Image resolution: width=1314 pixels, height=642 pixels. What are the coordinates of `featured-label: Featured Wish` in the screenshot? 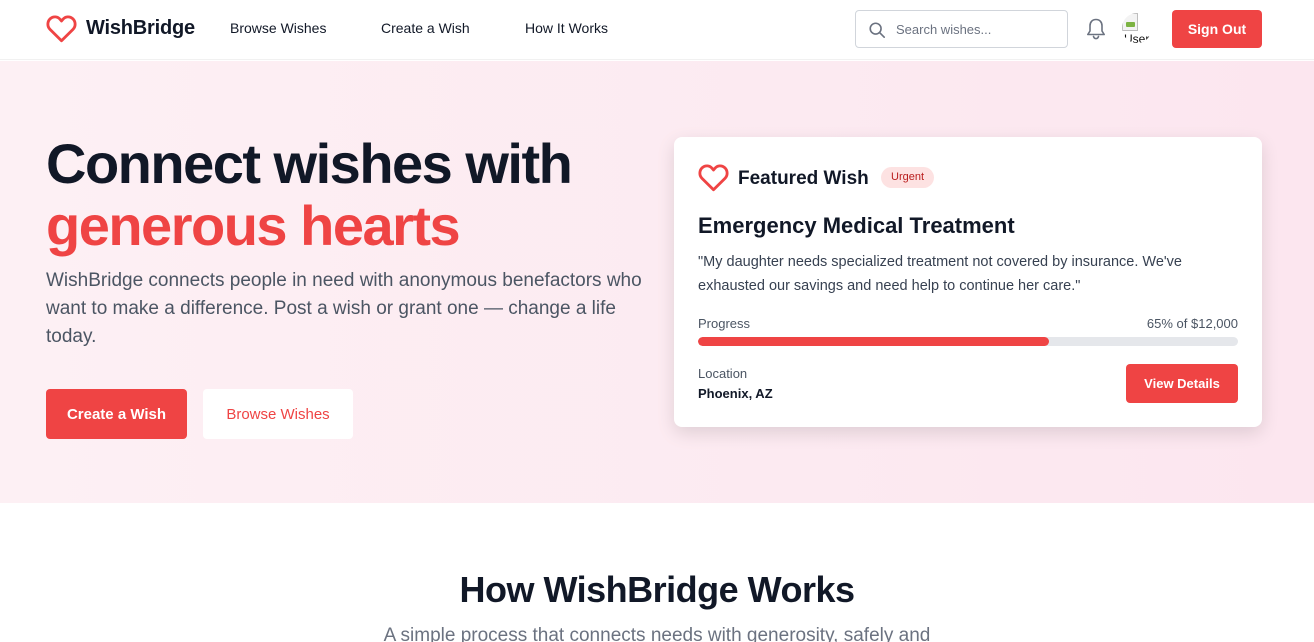 It's located at (803, 178).